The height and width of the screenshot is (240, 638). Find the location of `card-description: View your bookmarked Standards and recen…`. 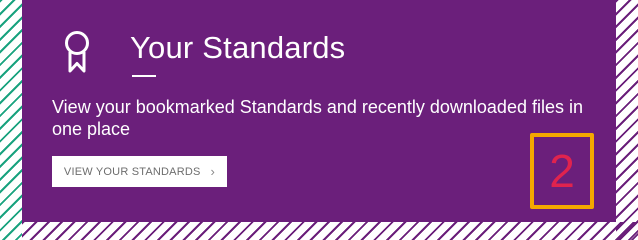

card-description: View your bookmarked Standards and recen… is located at coordinates (317, 118).